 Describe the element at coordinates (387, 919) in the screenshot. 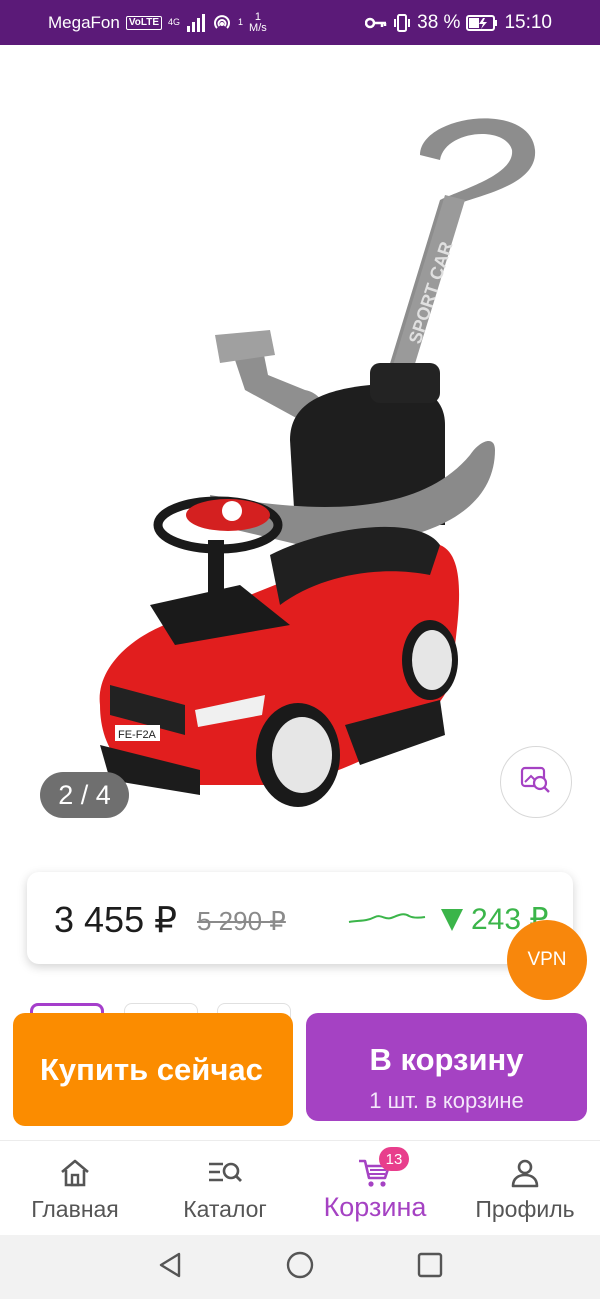

I see `price-history-sparkline` at that location.